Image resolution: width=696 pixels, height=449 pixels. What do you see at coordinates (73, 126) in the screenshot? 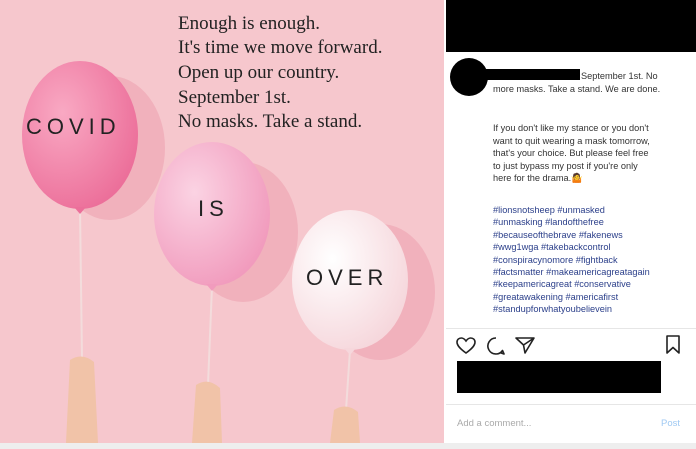
I see `balloon-label-covid: COVID` at bounding box center [73, 126].